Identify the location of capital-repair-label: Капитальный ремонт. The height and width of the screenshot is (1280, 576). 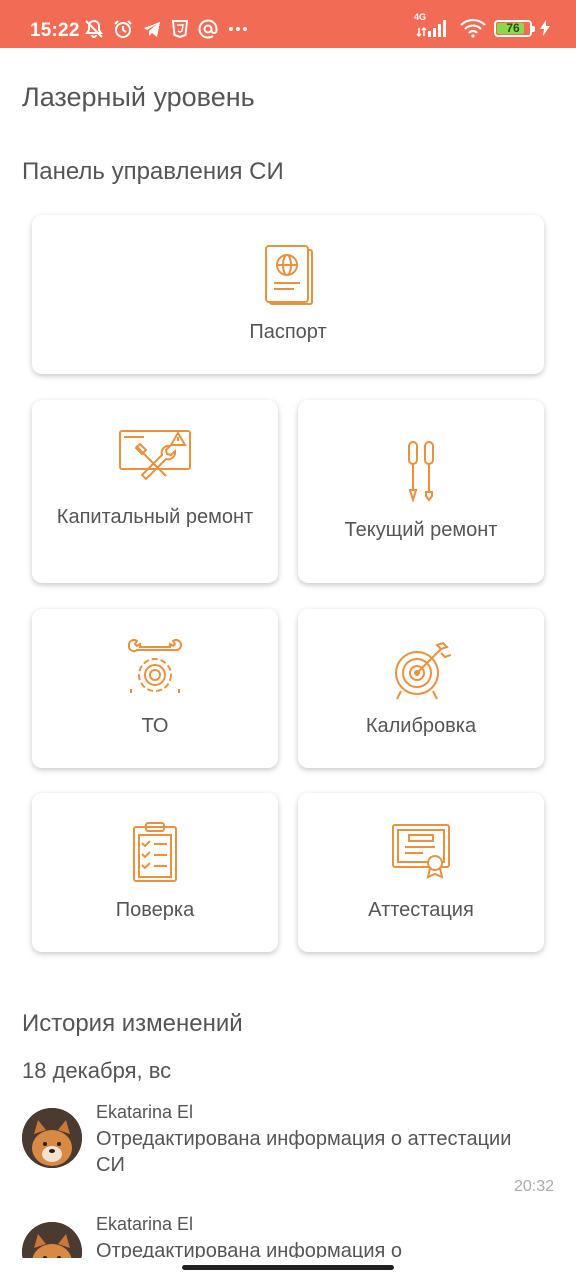
(155, 517).